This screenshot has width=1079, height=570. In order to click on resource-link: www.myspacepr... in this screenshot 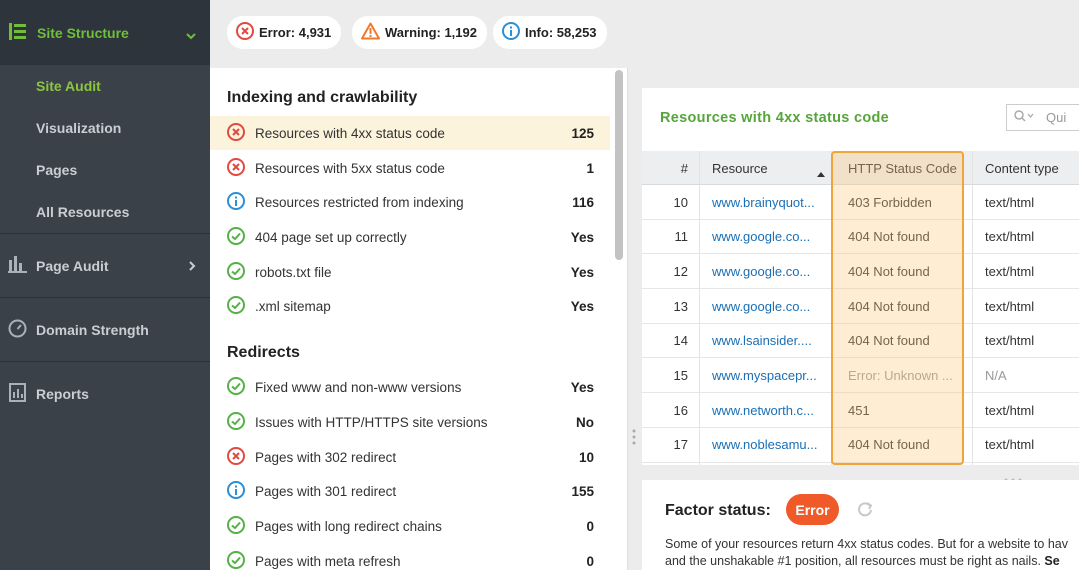, I will do `click(764, 376)`.